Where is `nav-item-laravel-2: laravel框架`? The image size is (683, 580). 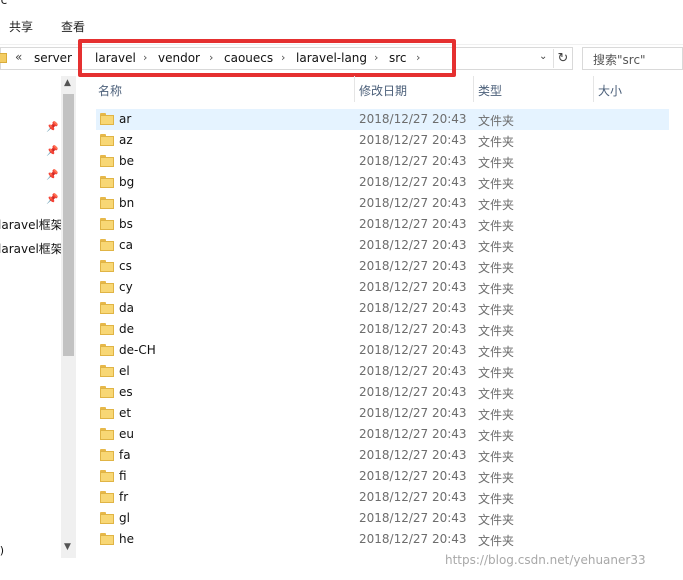
nav-item-laravel-2: laravel框架 is located at coordinates (31, 248).